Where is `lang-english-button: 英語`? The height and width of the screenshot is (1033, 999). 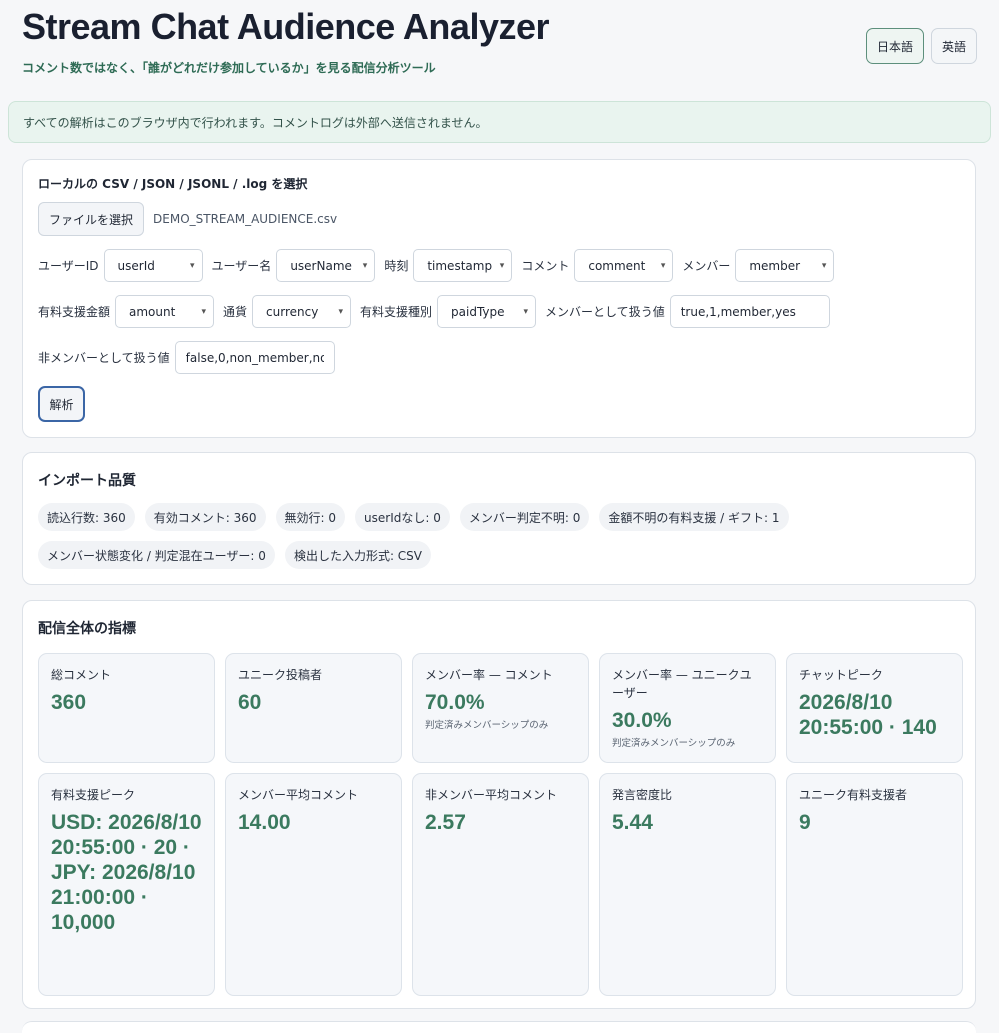
lang-english-button: 英語 is located at coordinates (953, 46).